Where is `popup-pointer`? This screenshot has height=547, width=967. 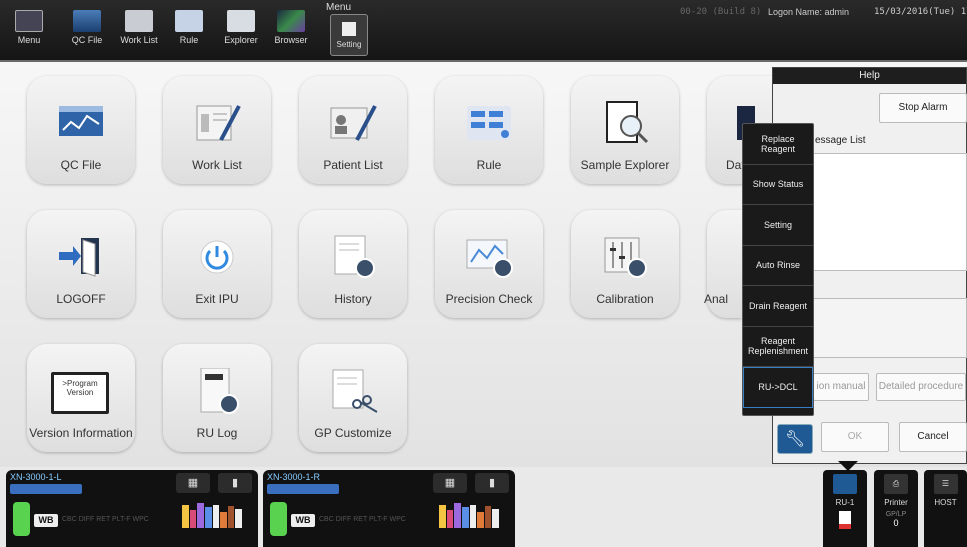 popup-pointer is located at coordinates (848, 466).